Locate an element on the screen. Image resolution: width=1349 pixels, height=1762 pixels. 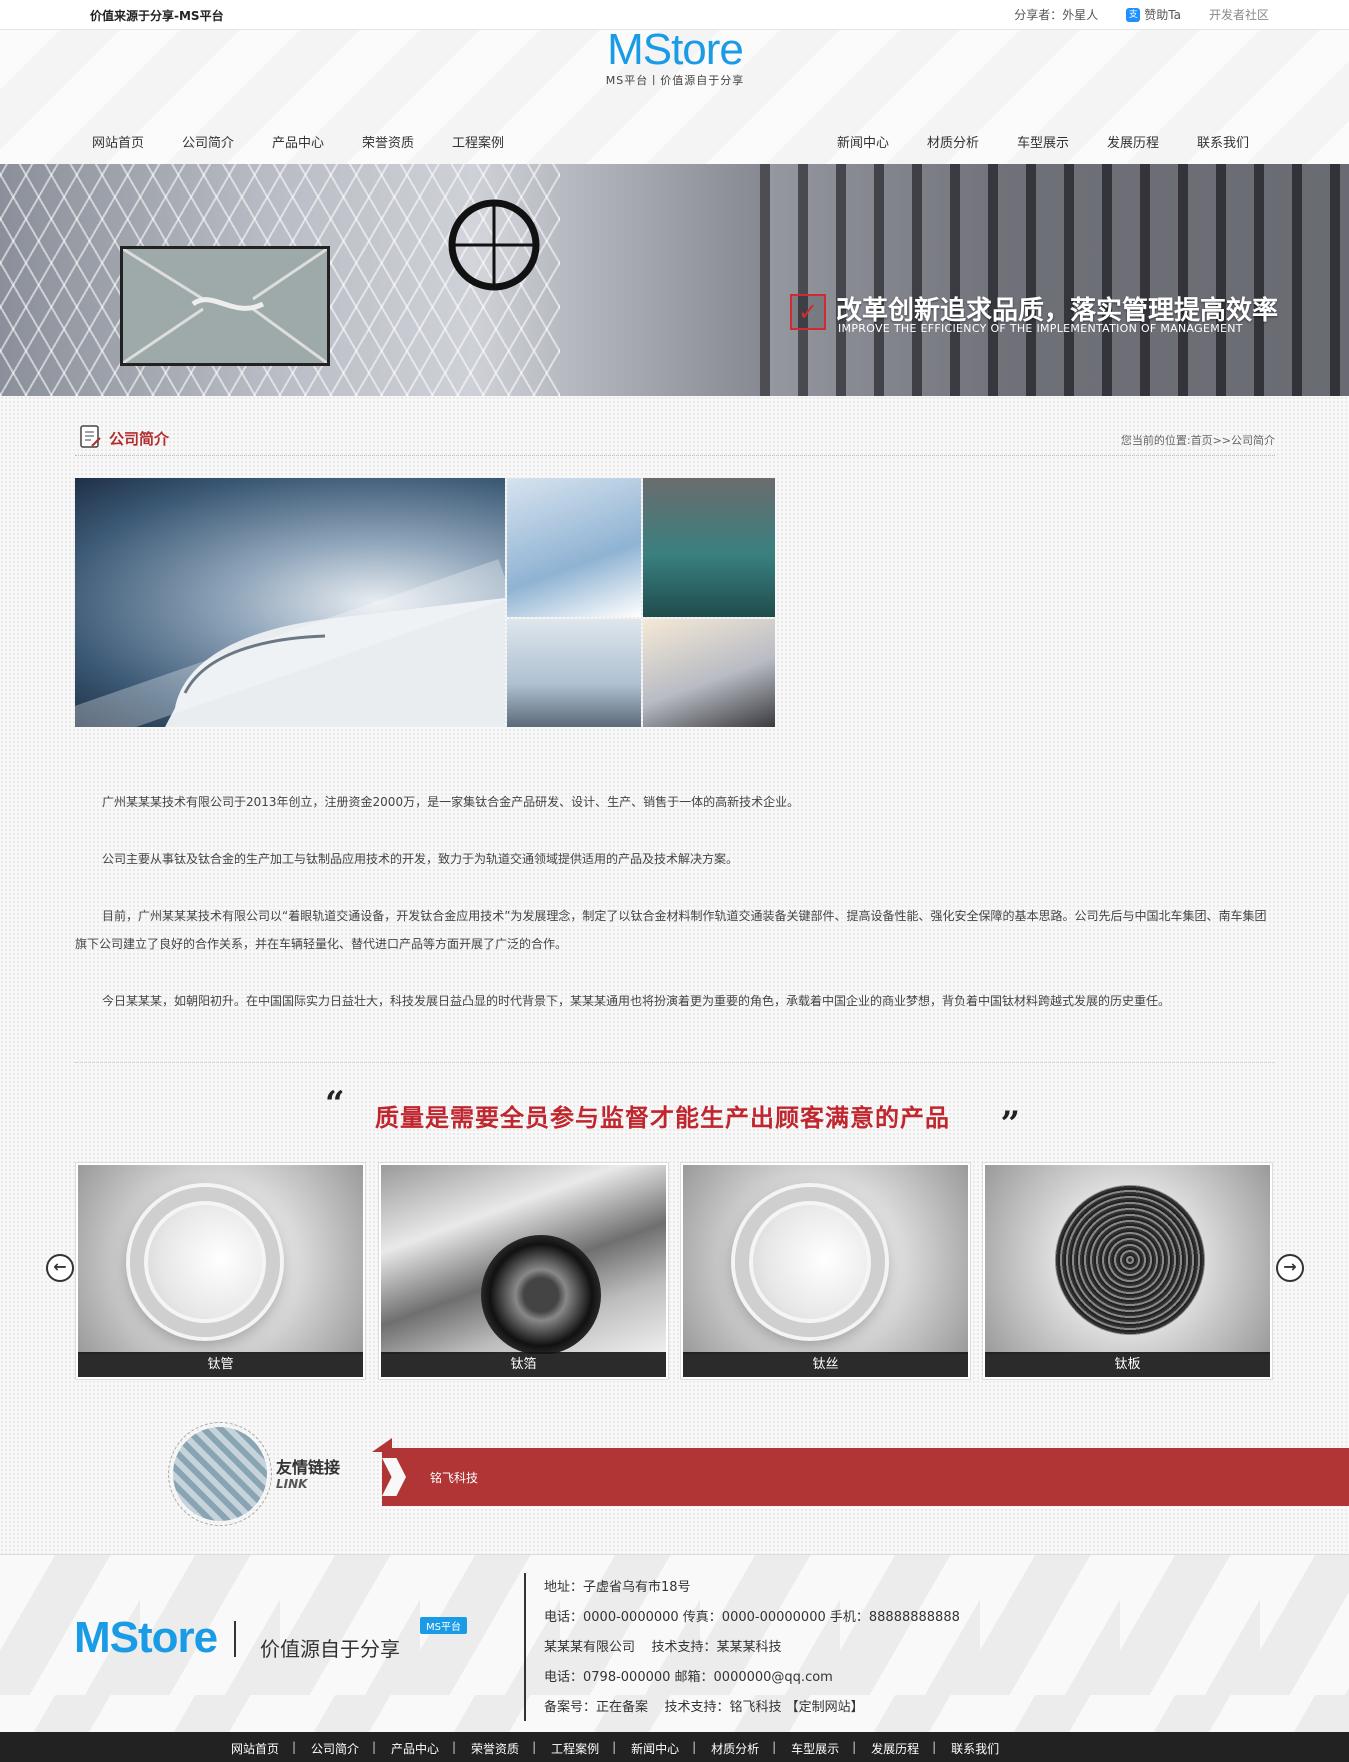
logo-brand: MStore is located at coordinates (675, 49).